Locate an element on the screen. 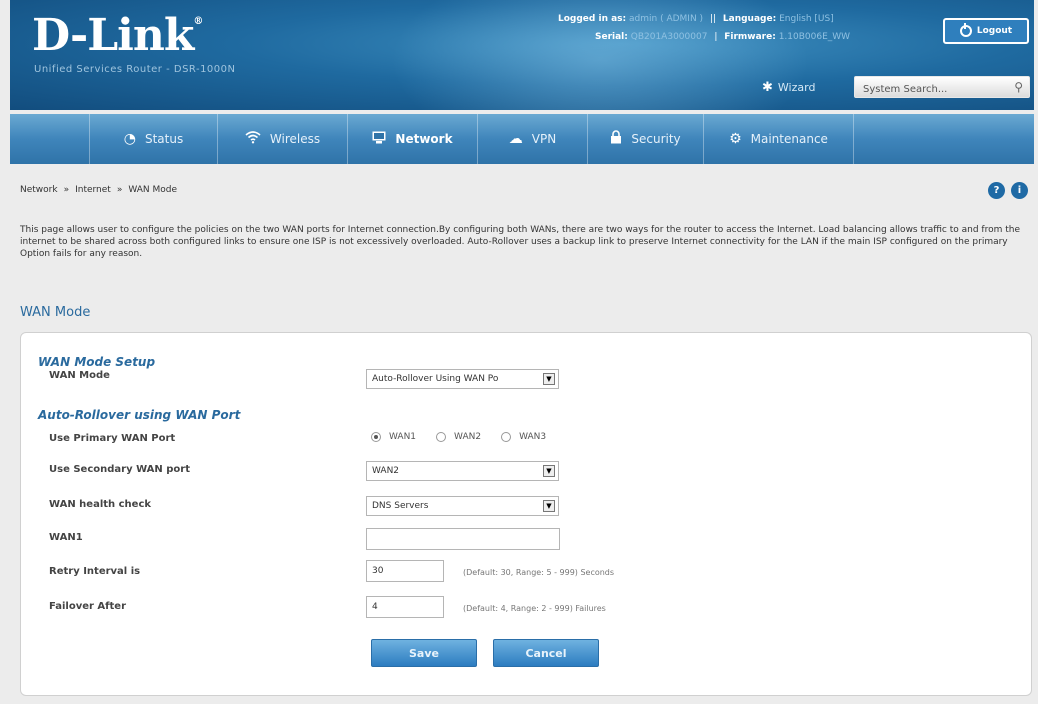  product-subtitle: Unified Services Router - DSR-1000N is located at coordinates (135, 69).